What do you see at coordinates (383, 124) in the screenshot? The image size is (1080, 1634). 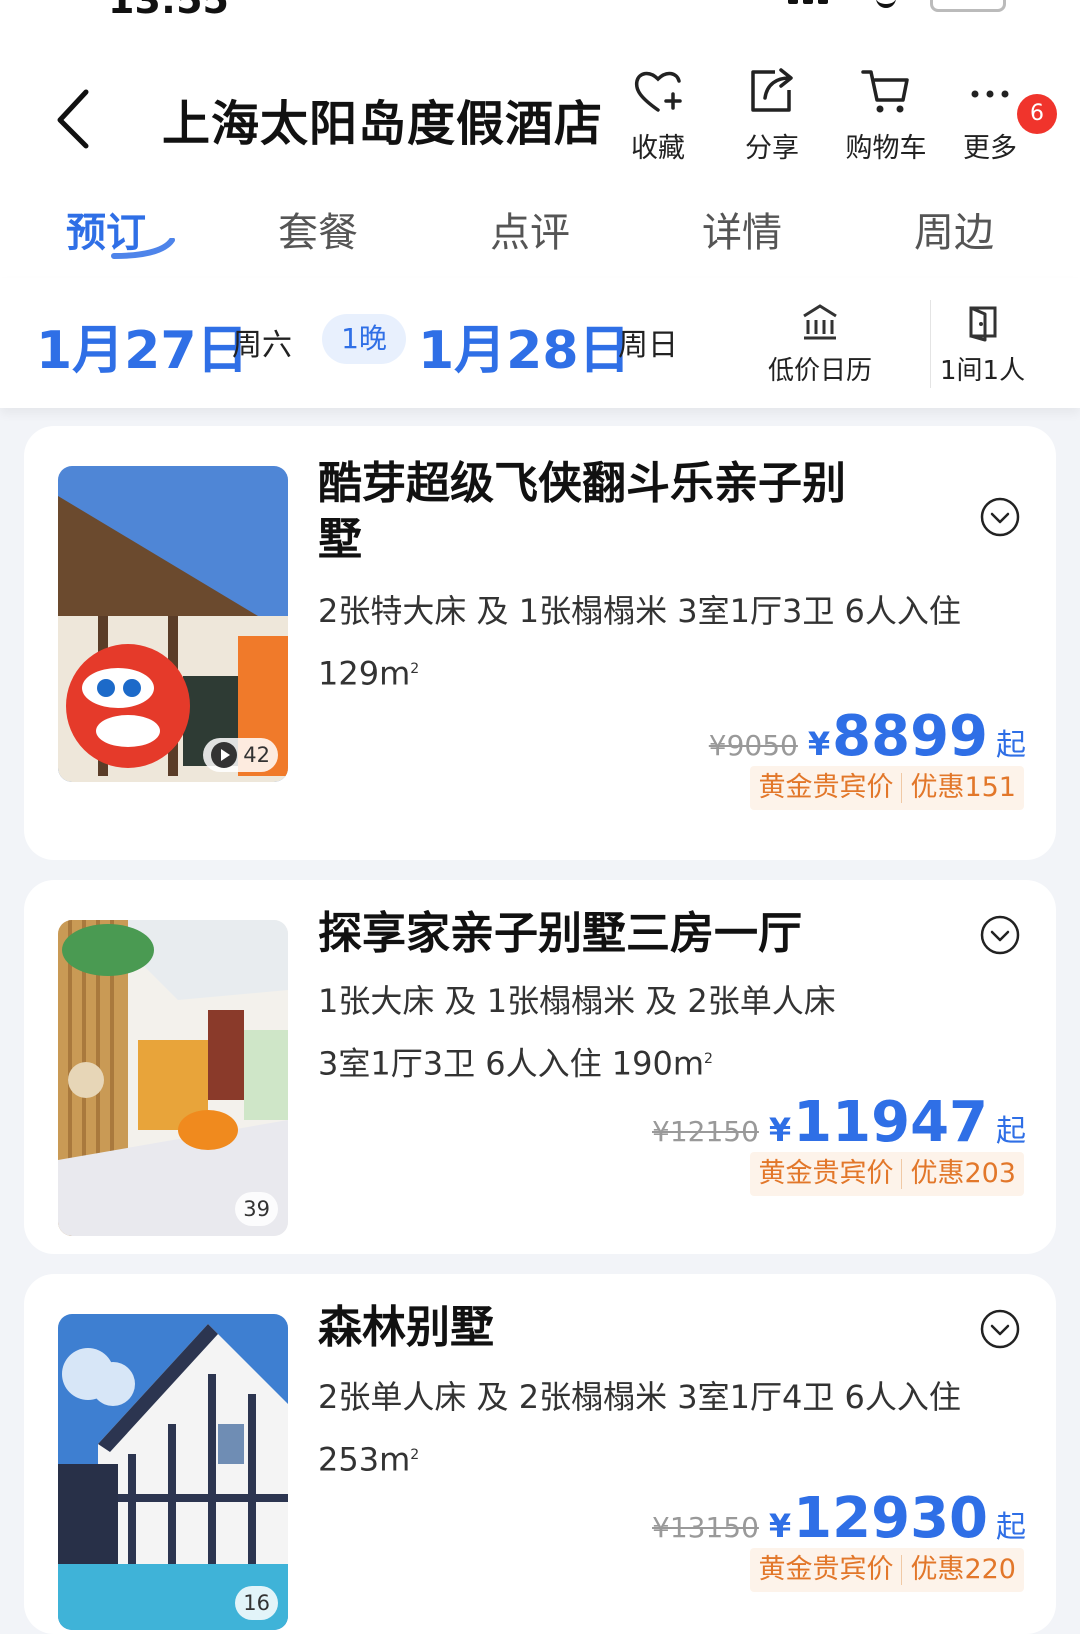 I see `page-title: 上海太阳岛度假酒店` at bounding box center [383, 124].